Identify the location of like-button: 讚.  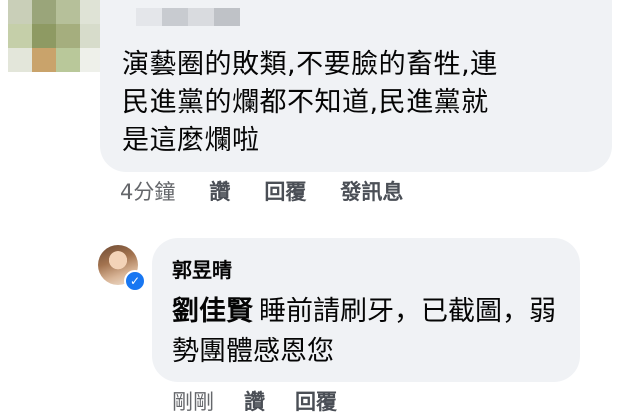
(219, 191).